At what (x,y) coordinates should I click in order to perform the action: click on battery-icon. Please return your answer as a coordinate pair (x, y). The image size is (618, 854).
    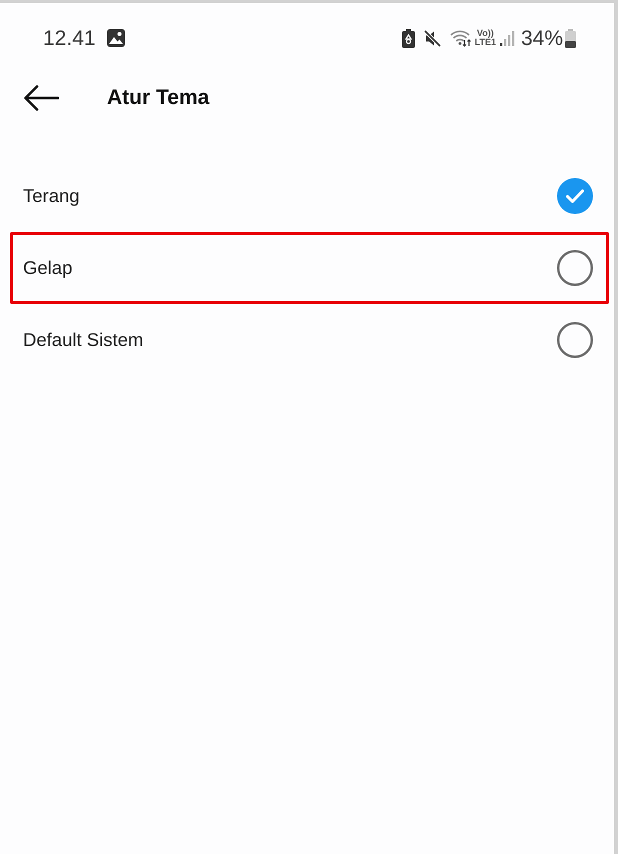
    Looking at the image, I should click on (570, 38).